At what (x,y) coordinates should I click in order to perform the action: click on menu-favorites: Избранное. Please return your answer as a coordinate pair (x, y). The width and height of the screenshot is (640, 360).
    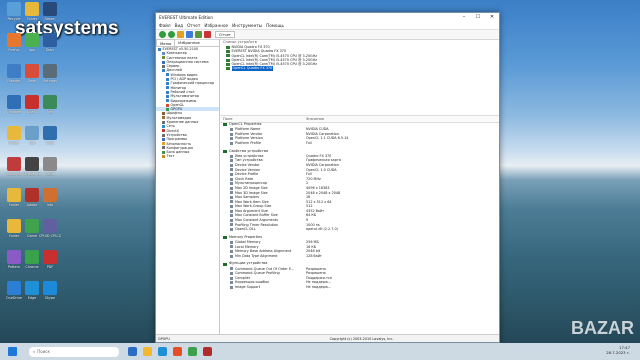
    Looking at the image, I should click on (216, 25).